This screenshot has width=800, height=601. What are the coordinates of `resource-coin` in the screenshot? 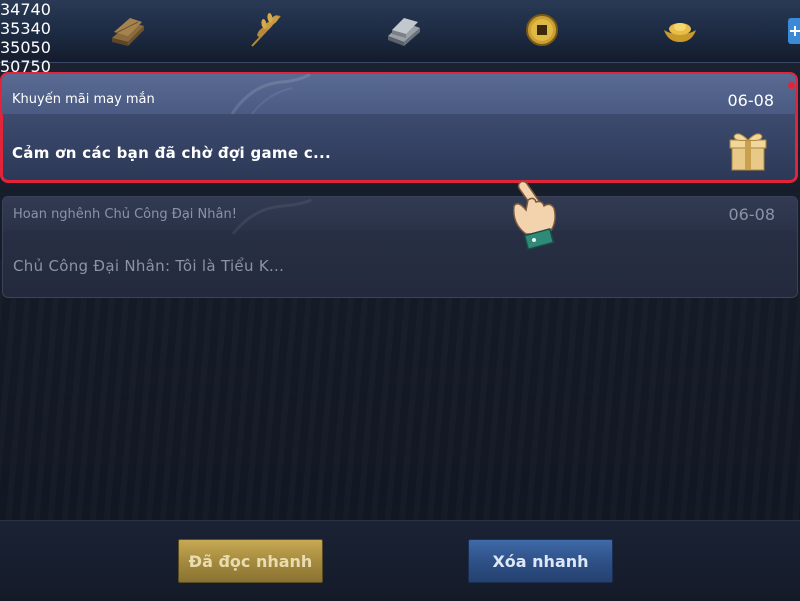 It's located at (542, 30).